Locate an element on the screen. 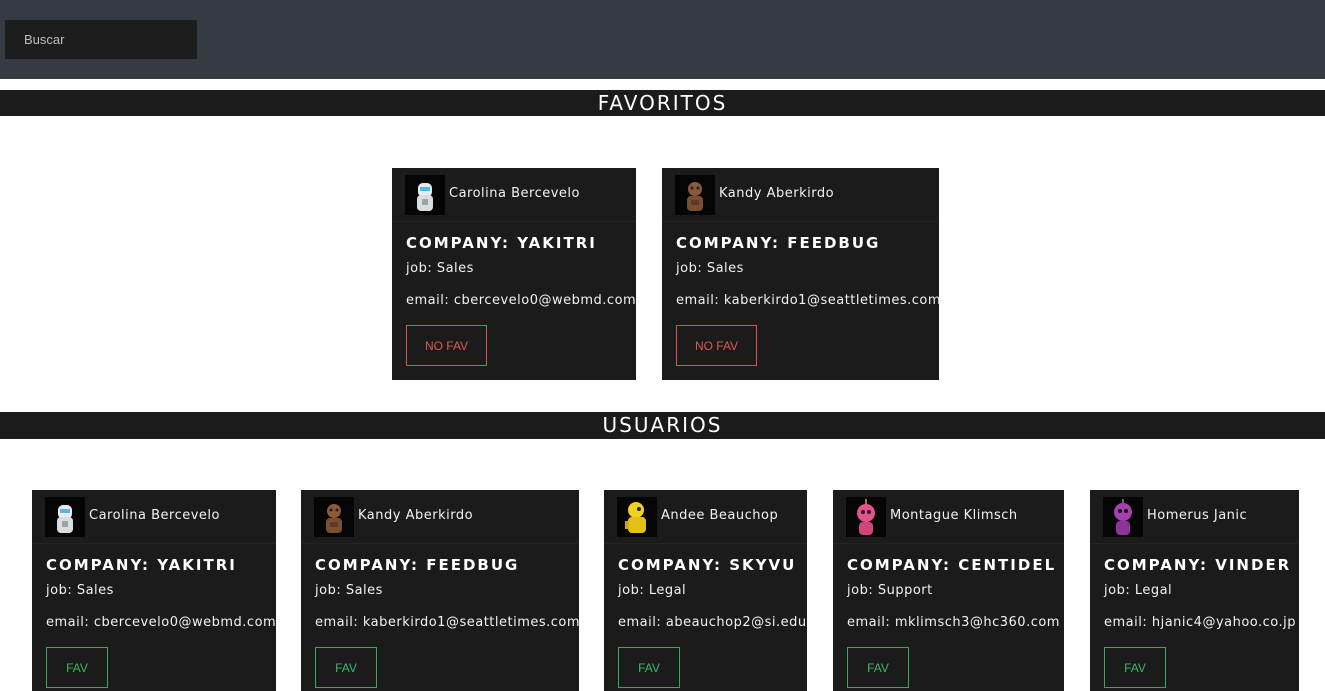 The image size is (1325, 691). robot-purple-avatar is located at coordinates (1123, 517).